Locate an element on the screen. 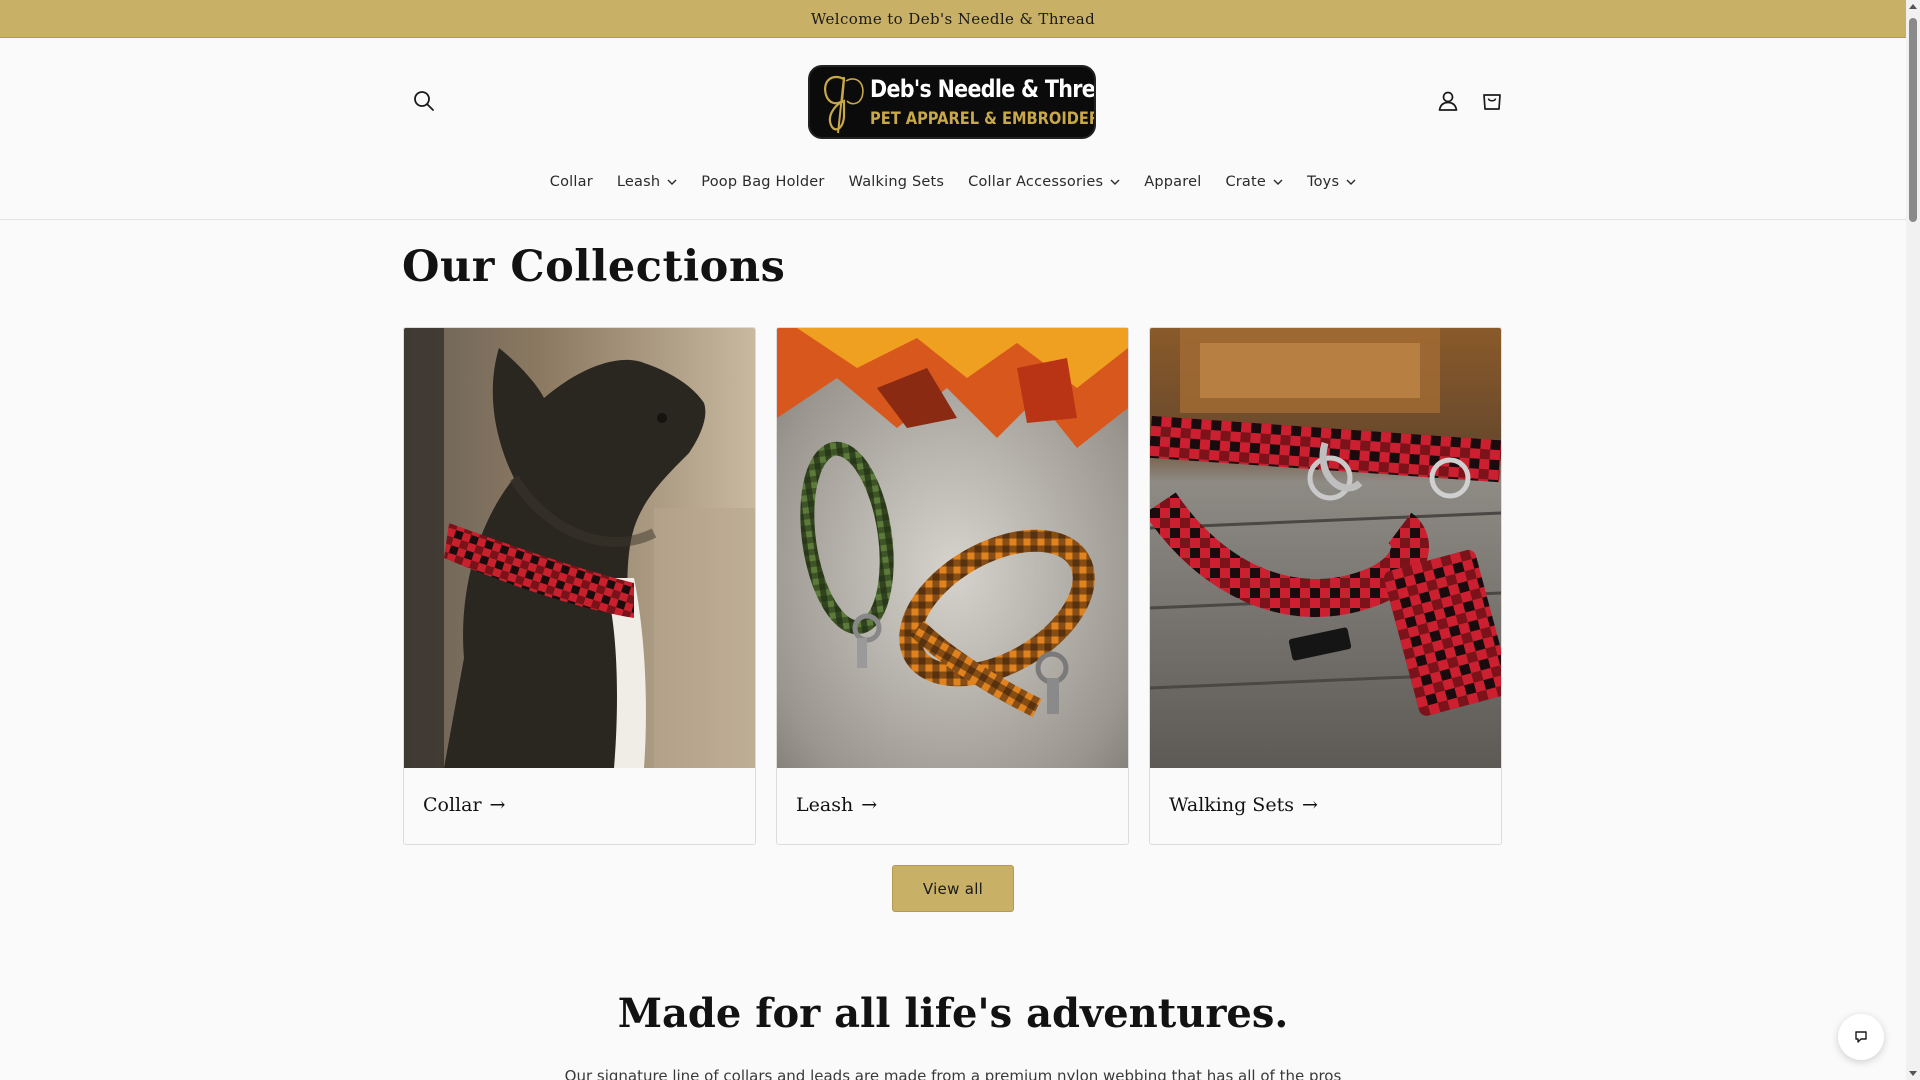  search-icon is located at coordinates (424, 101).